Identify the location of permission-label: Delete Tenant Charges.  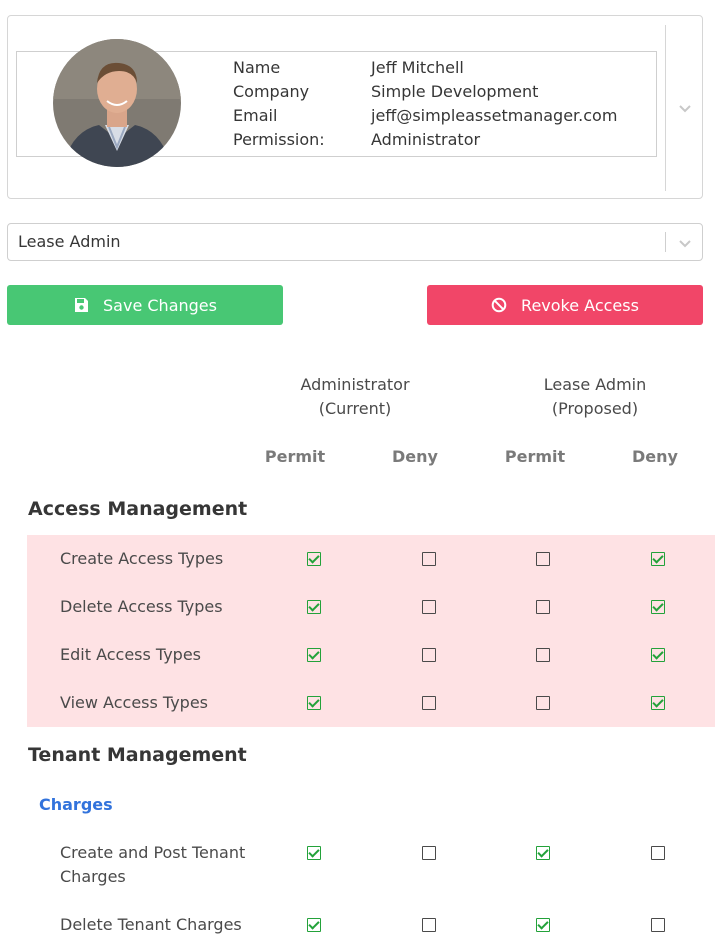
(151, 924).